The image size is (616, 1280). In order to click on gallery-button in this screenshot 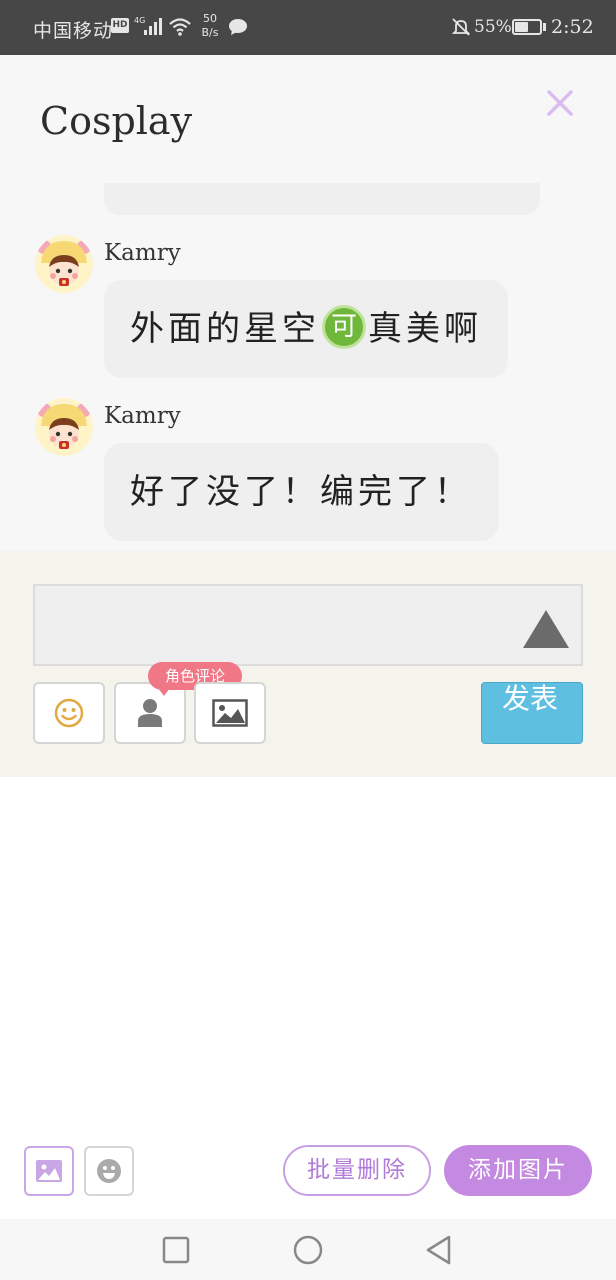, I will do `click(49, 1171)`.